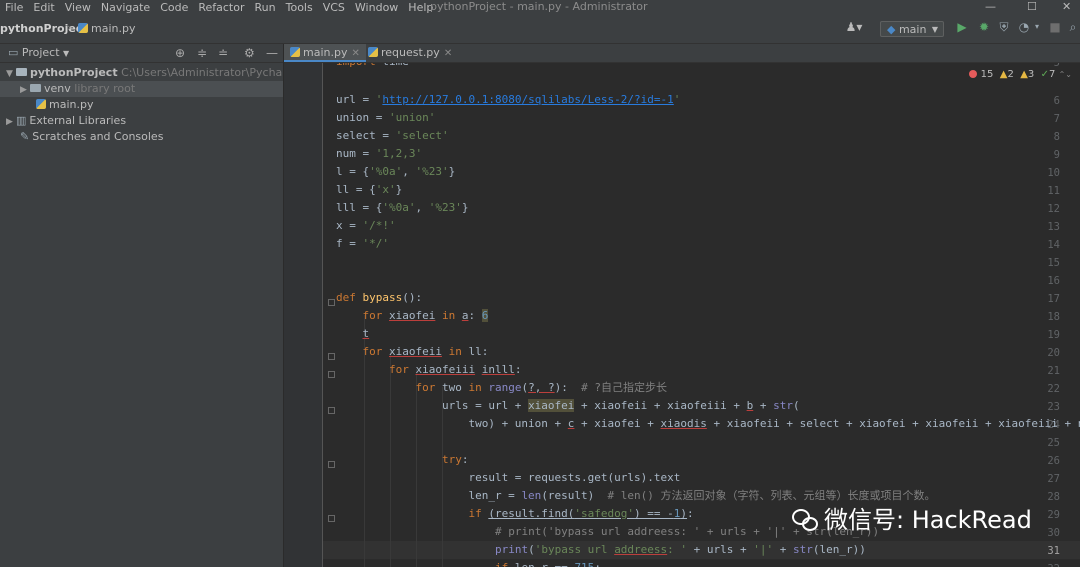 This screenshot has width=1080, height=567. I want to click on code-line-14: f = '*/', so click(362, 244).